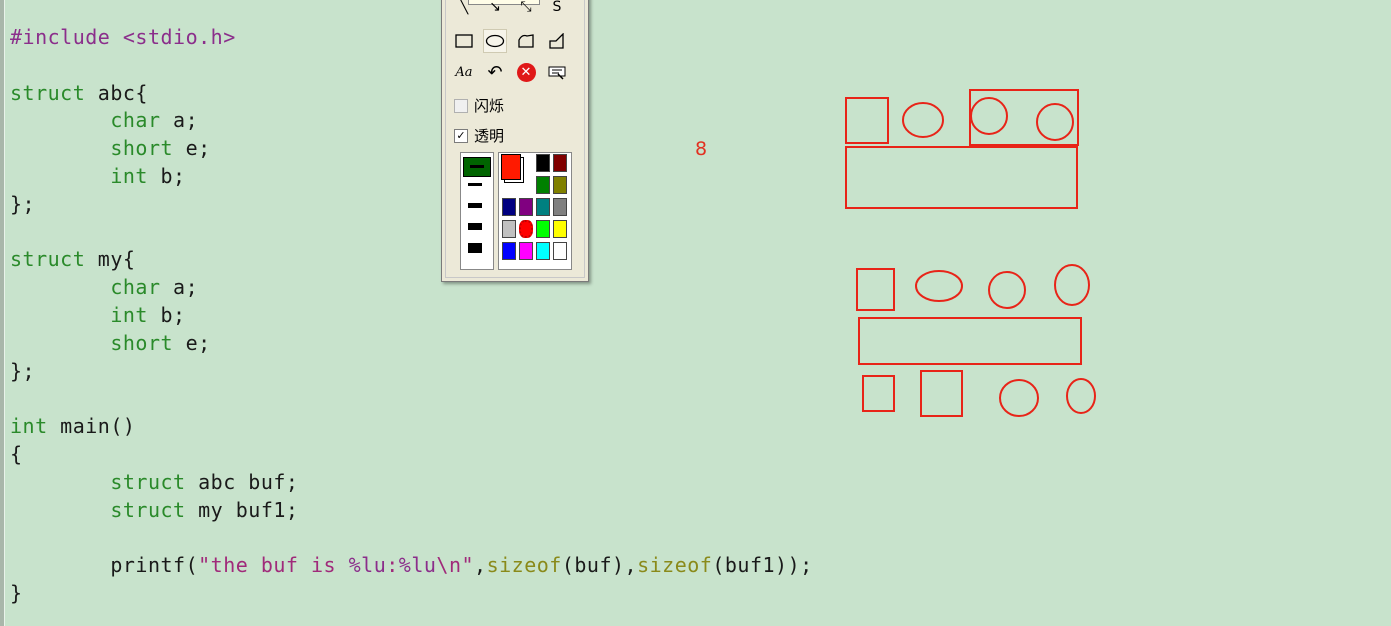  I want to click on color-selector, so click(535, 211).